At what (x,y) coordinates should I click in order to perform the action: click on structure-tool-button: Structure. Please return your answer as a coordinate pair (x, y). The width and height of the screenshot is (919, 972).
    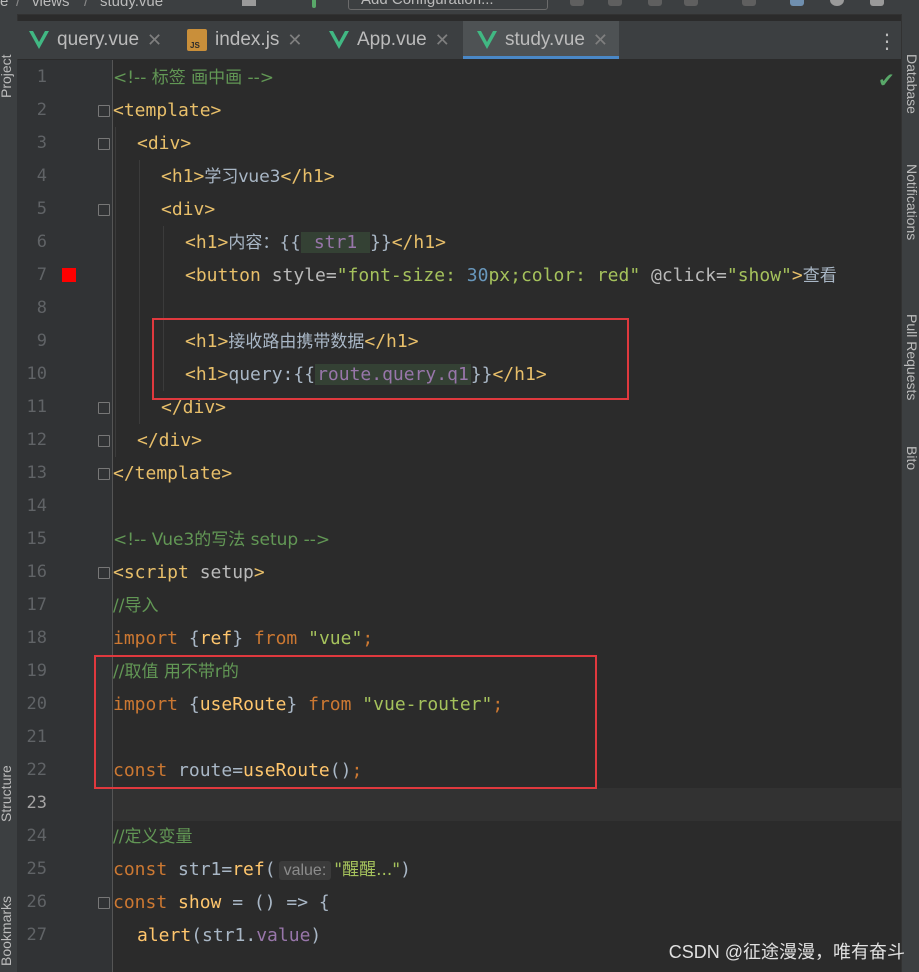
    Looking at the image, I should click on (7, 793).